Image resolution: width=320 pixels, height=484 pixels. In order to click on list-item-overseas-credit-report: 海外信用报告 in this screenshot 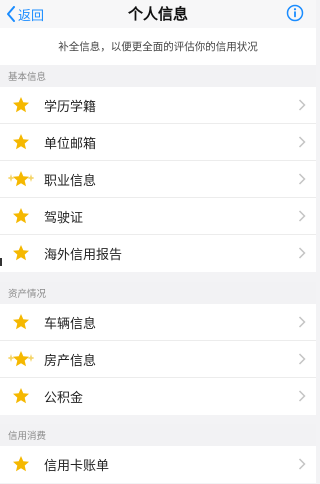, I will do `click(158, 253)`.